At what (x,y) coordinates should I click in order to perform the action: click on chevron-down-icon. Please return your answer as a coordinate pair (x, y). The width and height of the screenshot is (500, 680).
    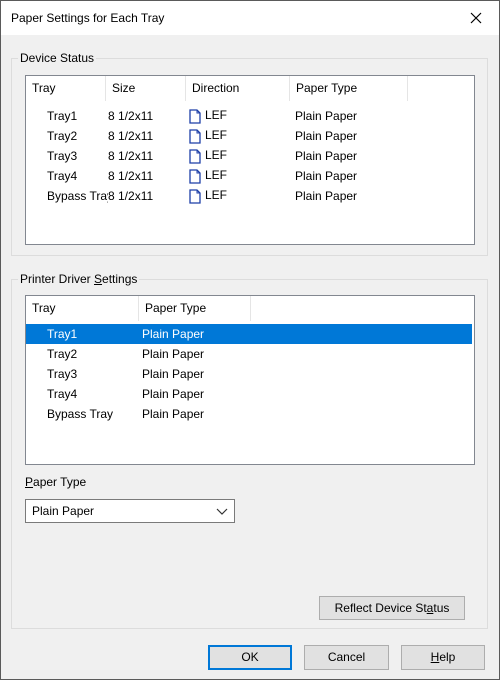
    Looking at the image, I should click on (222, 511).